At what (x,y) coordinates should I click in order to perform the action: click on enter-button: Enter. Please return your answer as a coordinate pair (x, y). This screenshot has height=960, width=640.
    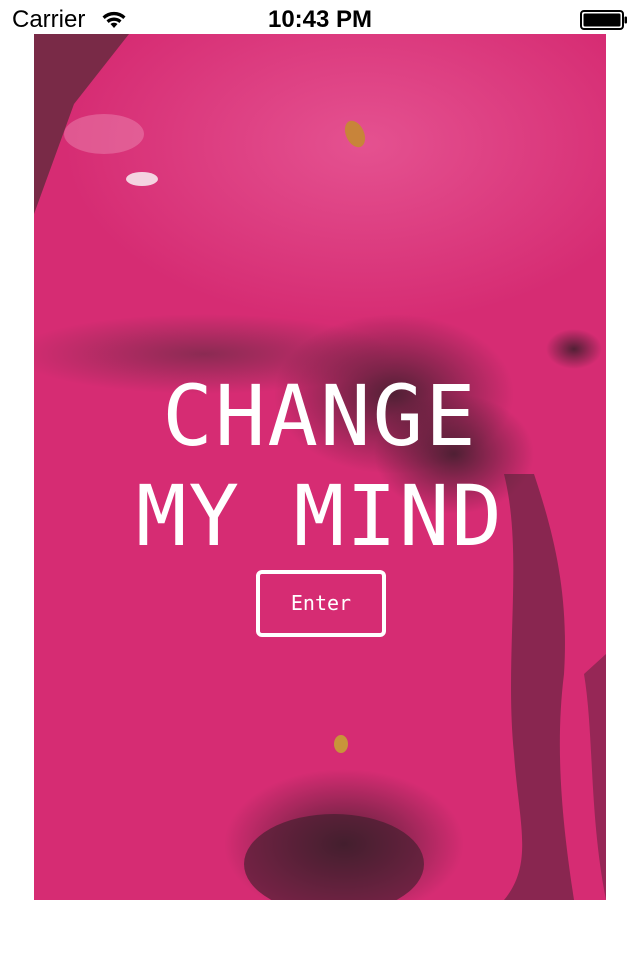
    Looking at the image, I should click on (321, 603).